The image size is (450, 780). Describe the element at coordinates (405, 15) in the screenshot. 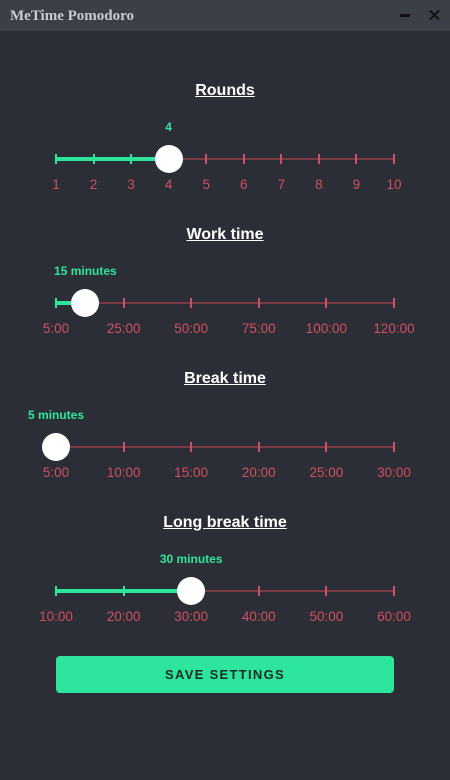

I see `minimize-button` at that location.